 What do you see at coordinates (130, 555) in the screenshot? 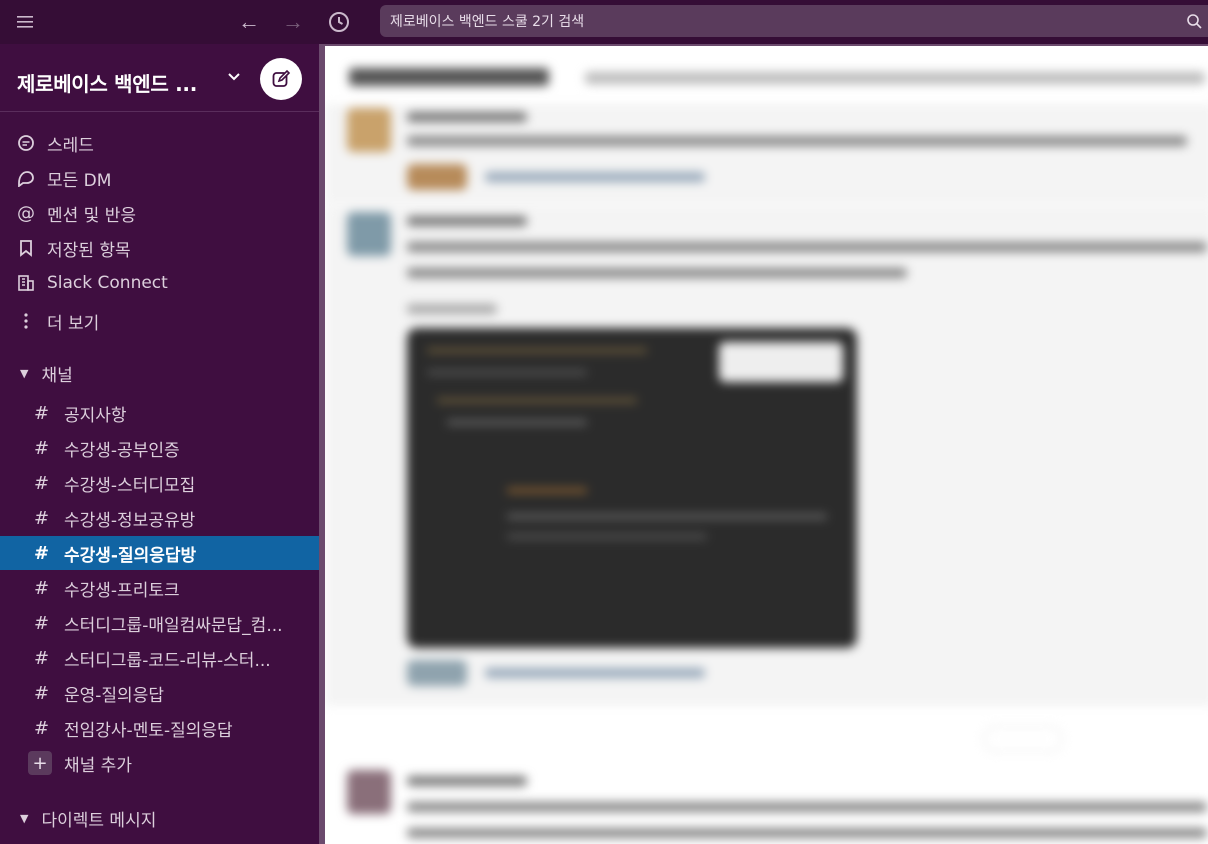
I see `channel-label: 수강생-질의응답방` at bounding box center [130, 555].